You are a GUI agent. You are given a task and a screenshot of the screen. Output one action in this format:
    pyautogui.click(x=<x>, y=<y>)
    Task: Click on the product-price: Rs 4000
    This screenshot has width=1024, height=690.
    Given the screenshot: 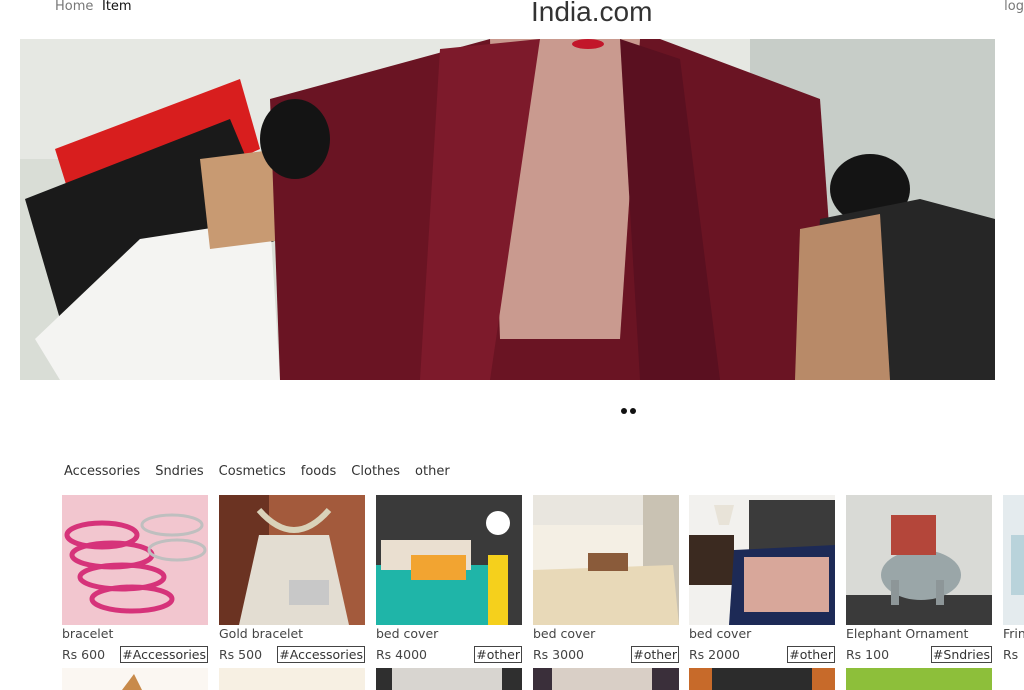 What is the action you would take?
    pyautogui.click(x=401, y=654)
    